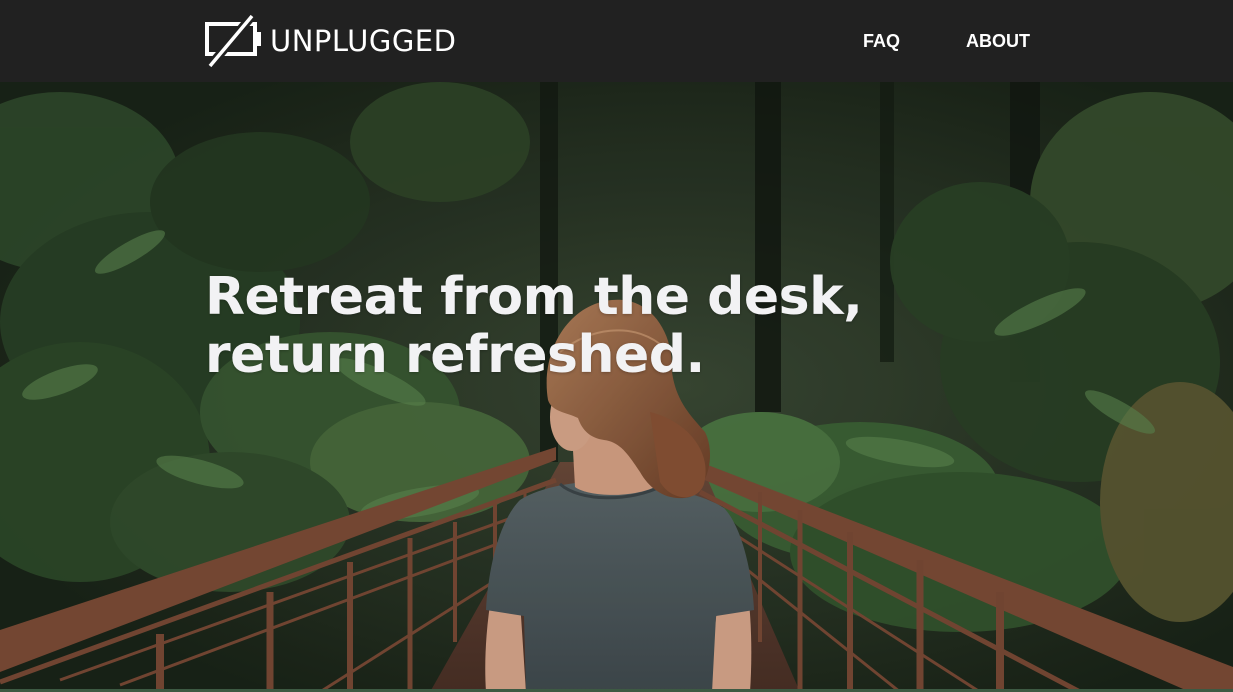 This screenshot has height=692, width=1233. What do you see at coordinates (881, 41) in the screenshot?
I see `nav-faq-link: FAQ` at bounding box center [881, 41].